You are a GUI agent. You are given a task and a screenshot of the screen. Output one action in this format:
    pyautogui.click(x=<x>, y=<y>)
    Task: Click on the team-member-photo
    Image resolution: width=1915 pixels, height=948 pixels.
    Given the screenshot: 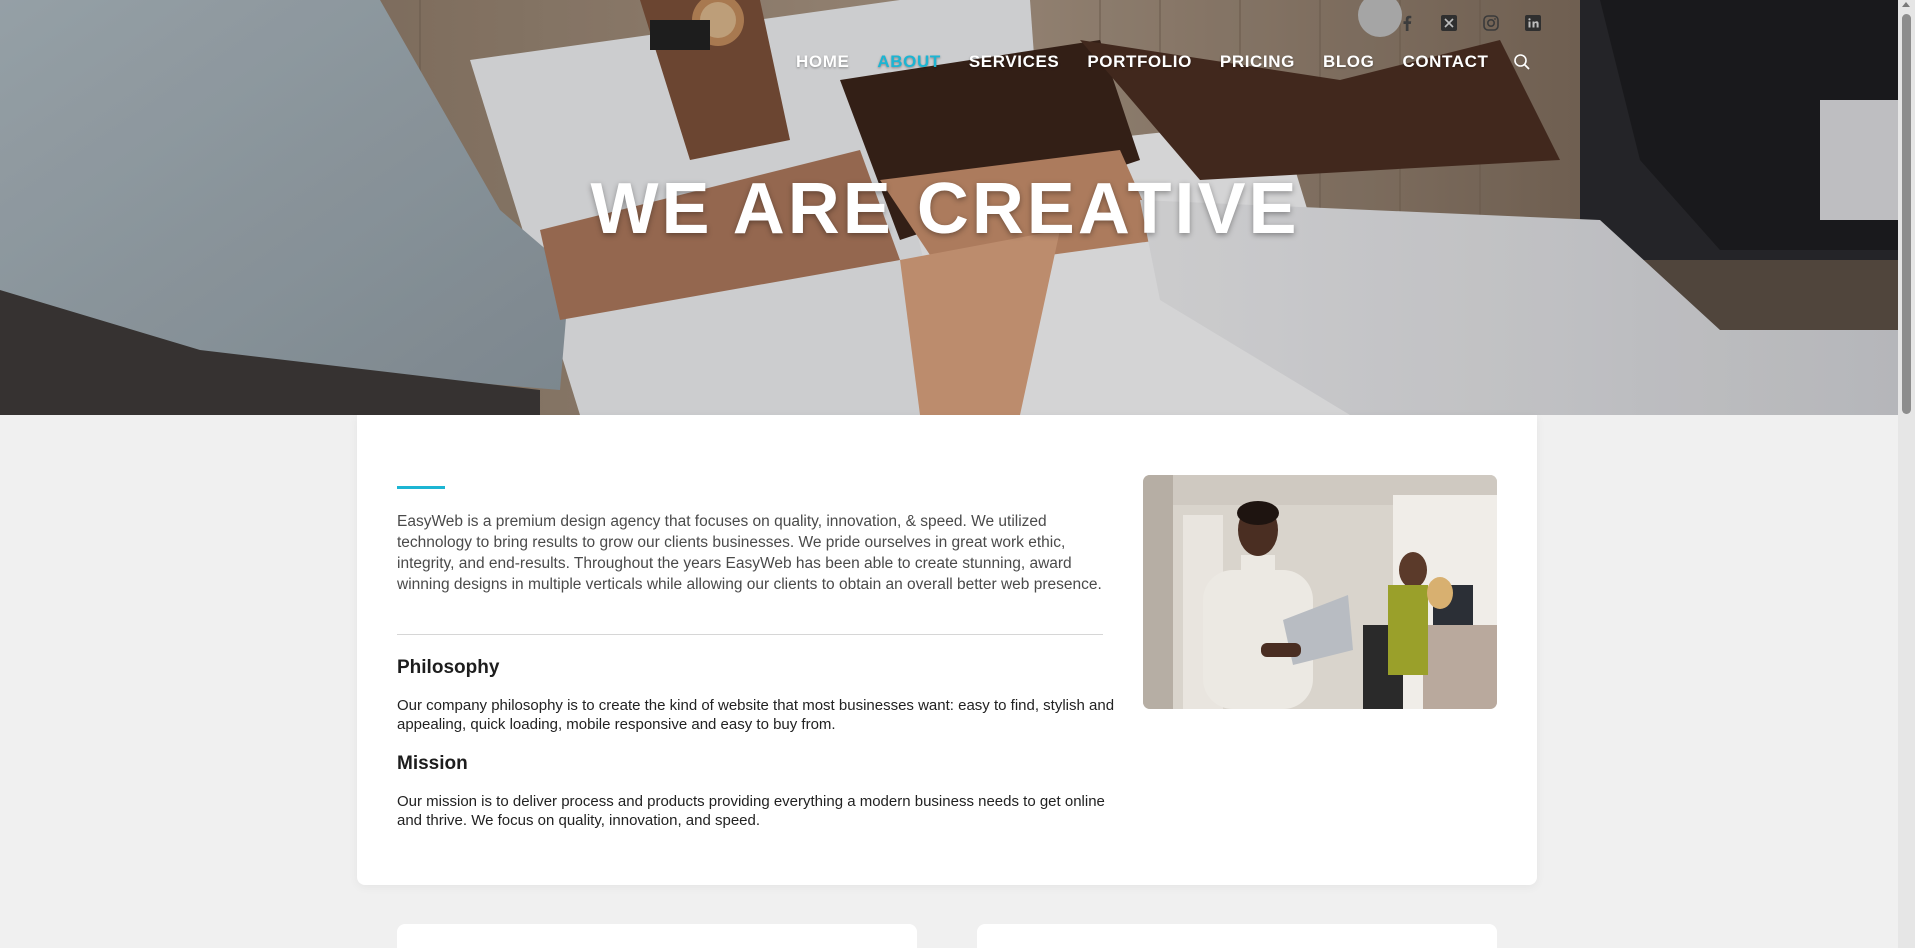 What is the action you would take?
    pyautogui.click(x=1320, y=592)
    